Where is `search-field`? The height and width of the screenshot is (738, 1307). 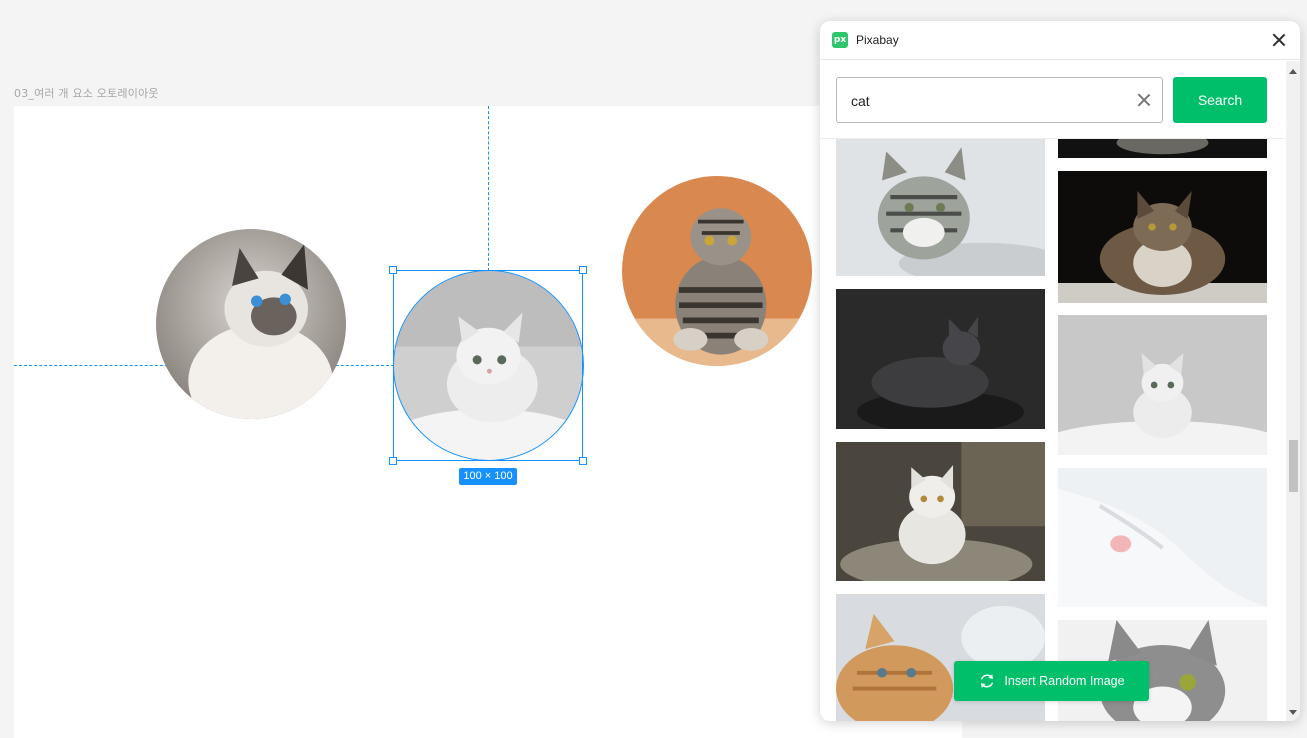 search-field is located at coordinates (999, 100).